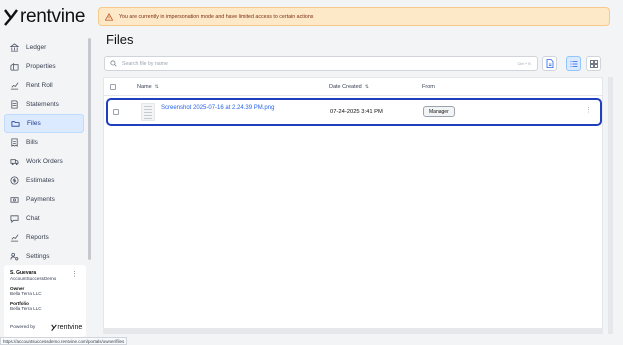 Image resolution: width=623 pixels, height=345 pixels. Describe the element at coordinates (217, 108) in the screenshot. I see `file-name-link: Screenshot 2025-07-16 at 2.24.39 PM.png` at that location.